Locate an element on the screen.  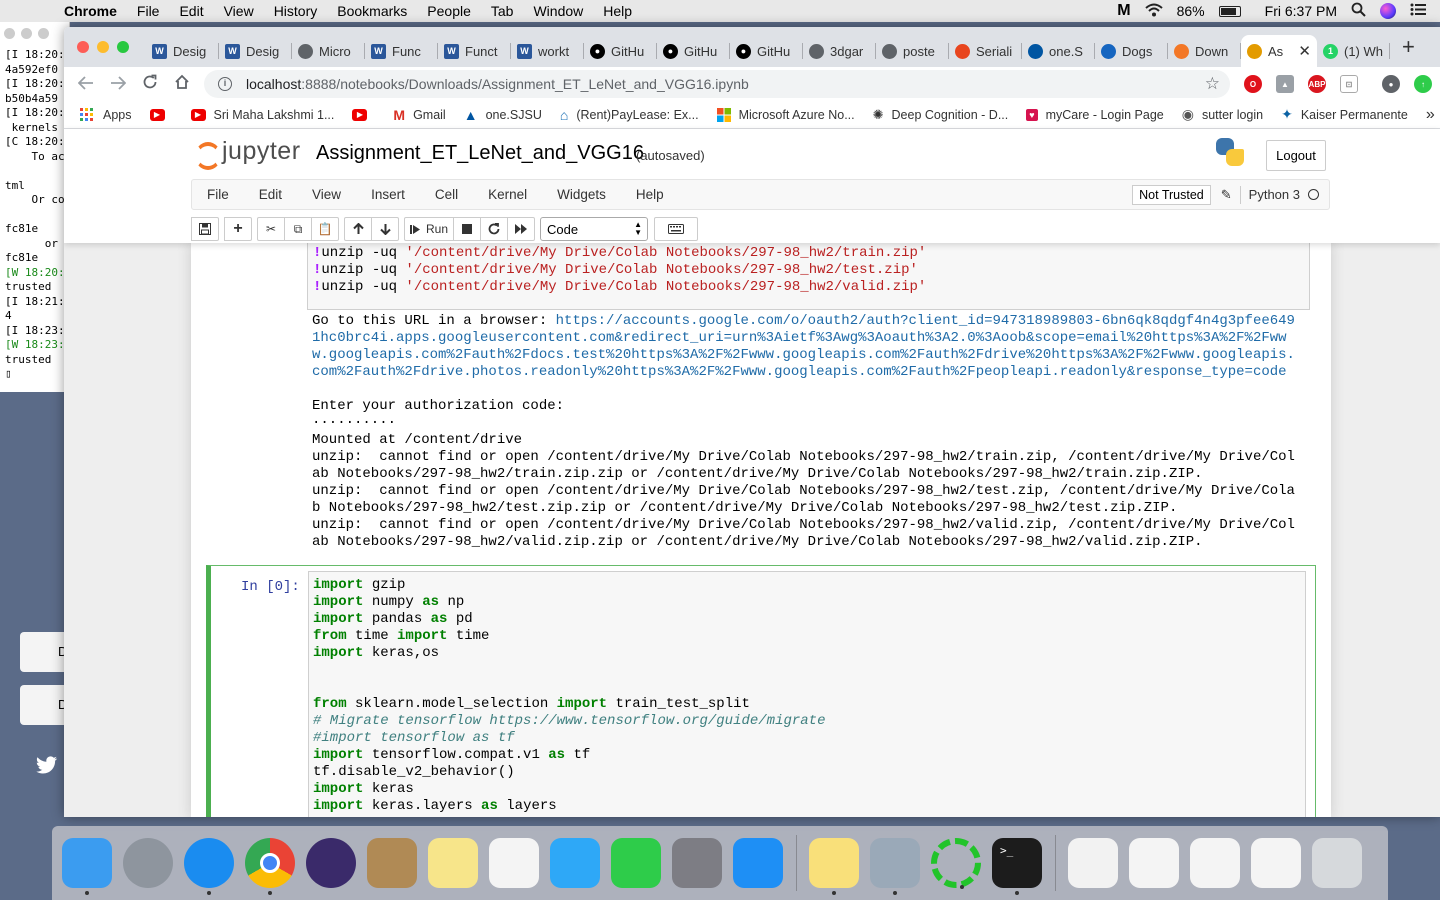
restart-kernel-icon is located at coordinates (494, 229).